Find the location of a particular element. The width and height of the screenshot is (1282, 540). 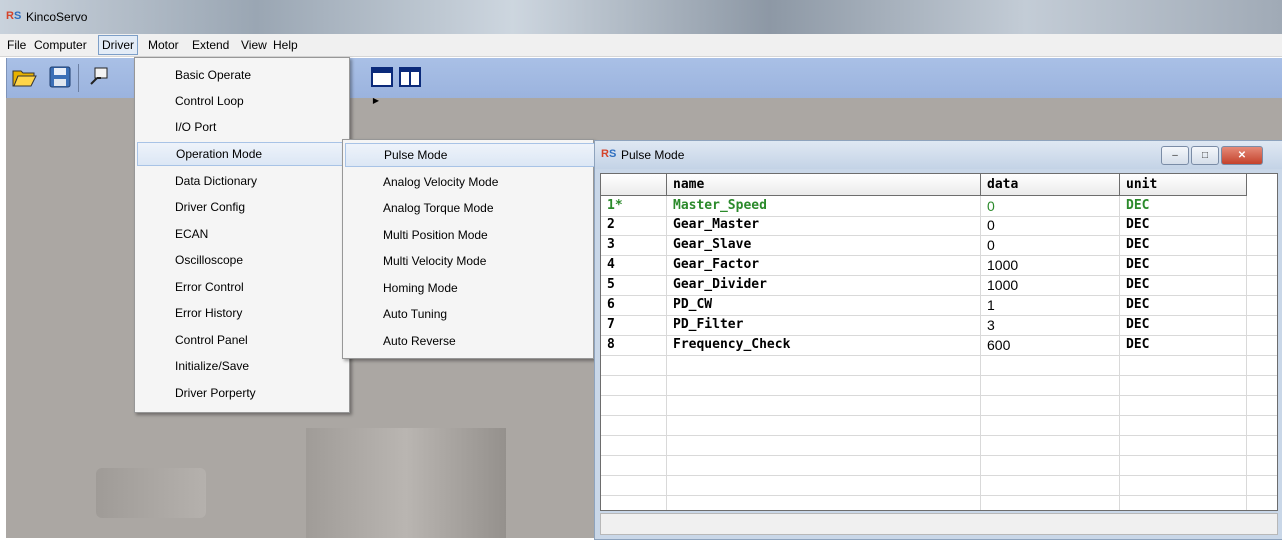

row-index: 1* is located at coordinates (615, 205).